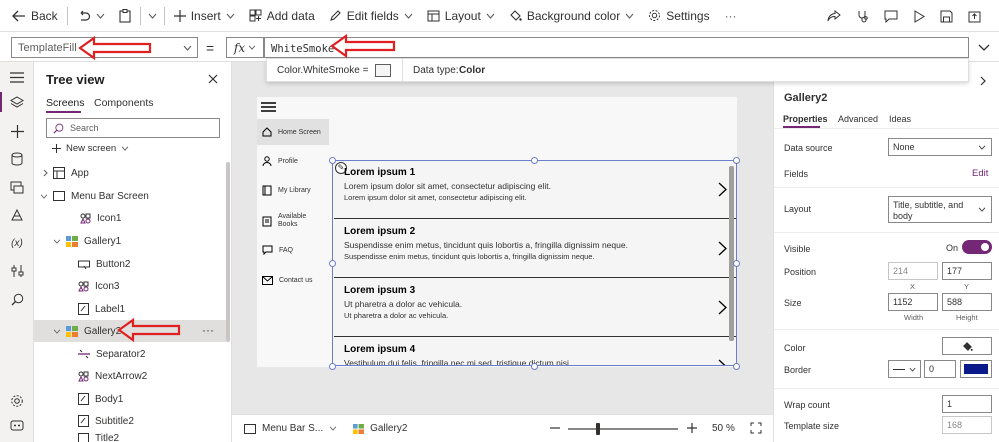 The height and width of the screenshot is (442, 999). What do you see at coordinates (555, 428) in the screenshot?
I see `zoom-out-icon` at bounding box center [555, 428].